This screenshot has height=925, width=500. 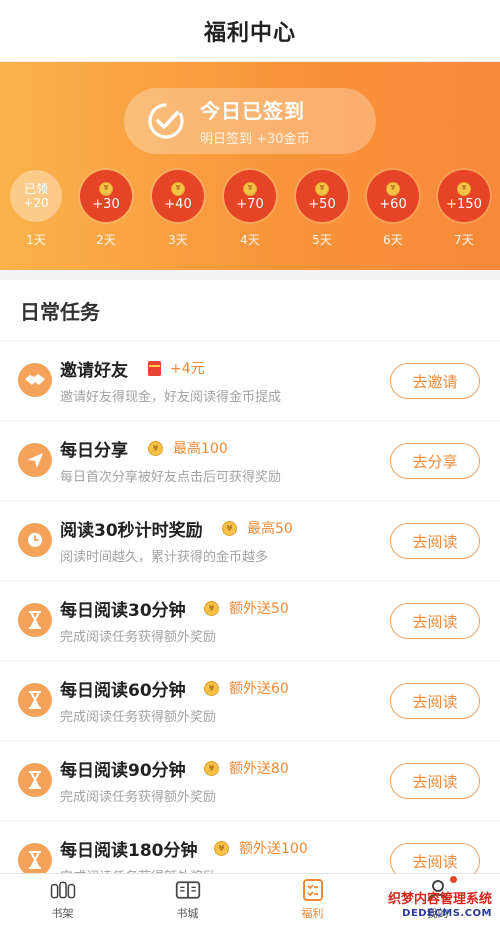 What do you see at coordinates (36, 203) in the screenshot?
I see `coin-amount: +20` at bounding box center [36, 203].